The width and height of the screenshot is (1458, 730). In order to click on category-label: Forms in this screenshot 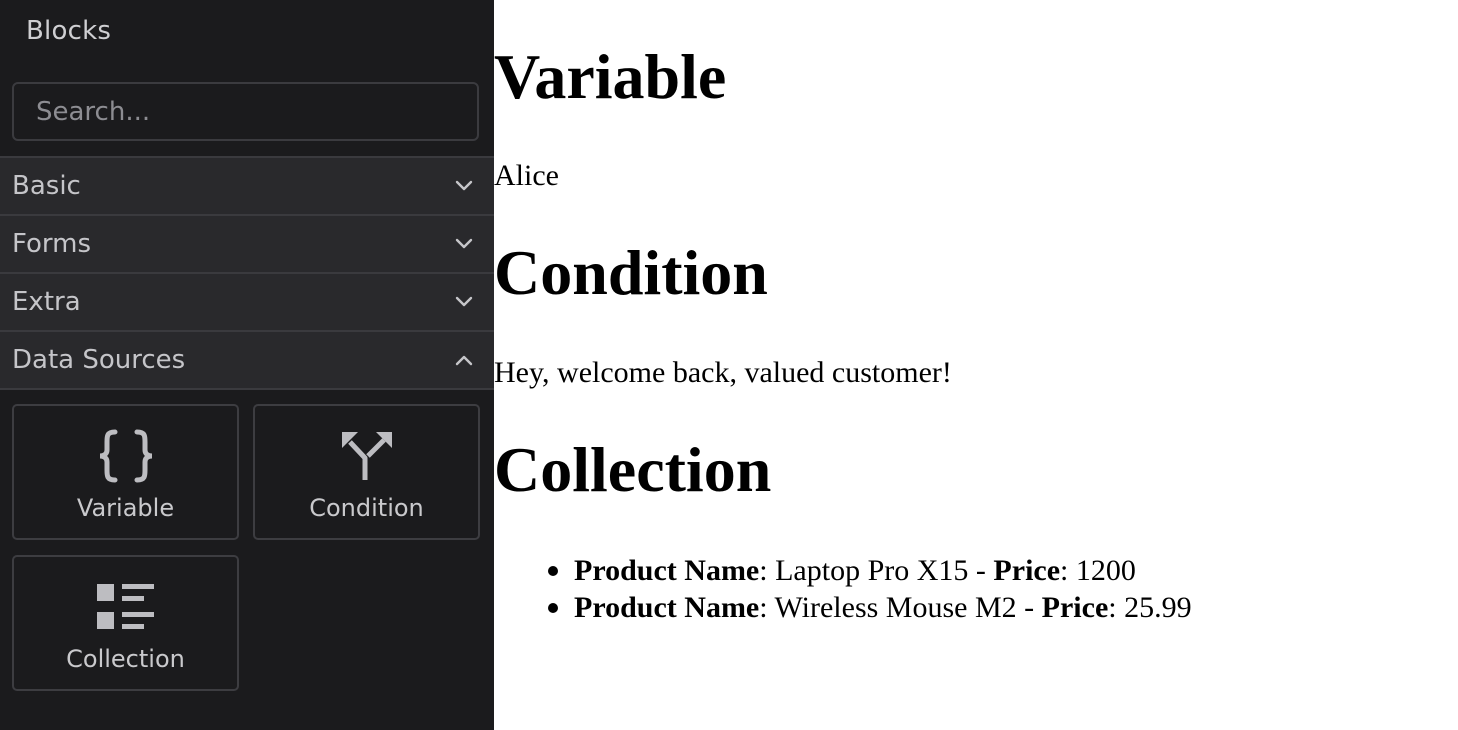, I will do `click(52, 244)`.